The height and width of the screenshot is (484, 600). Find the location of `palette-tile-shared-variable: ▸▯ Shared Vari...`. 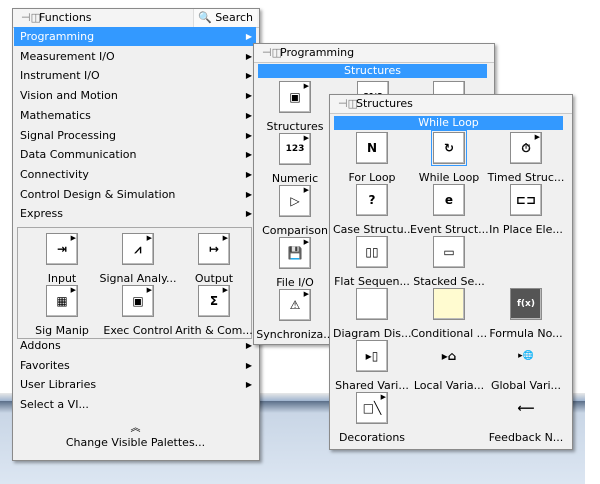

palette-tile-shared-variable: ▸▯ Shared Vari... is located at coordinates (372, 366).